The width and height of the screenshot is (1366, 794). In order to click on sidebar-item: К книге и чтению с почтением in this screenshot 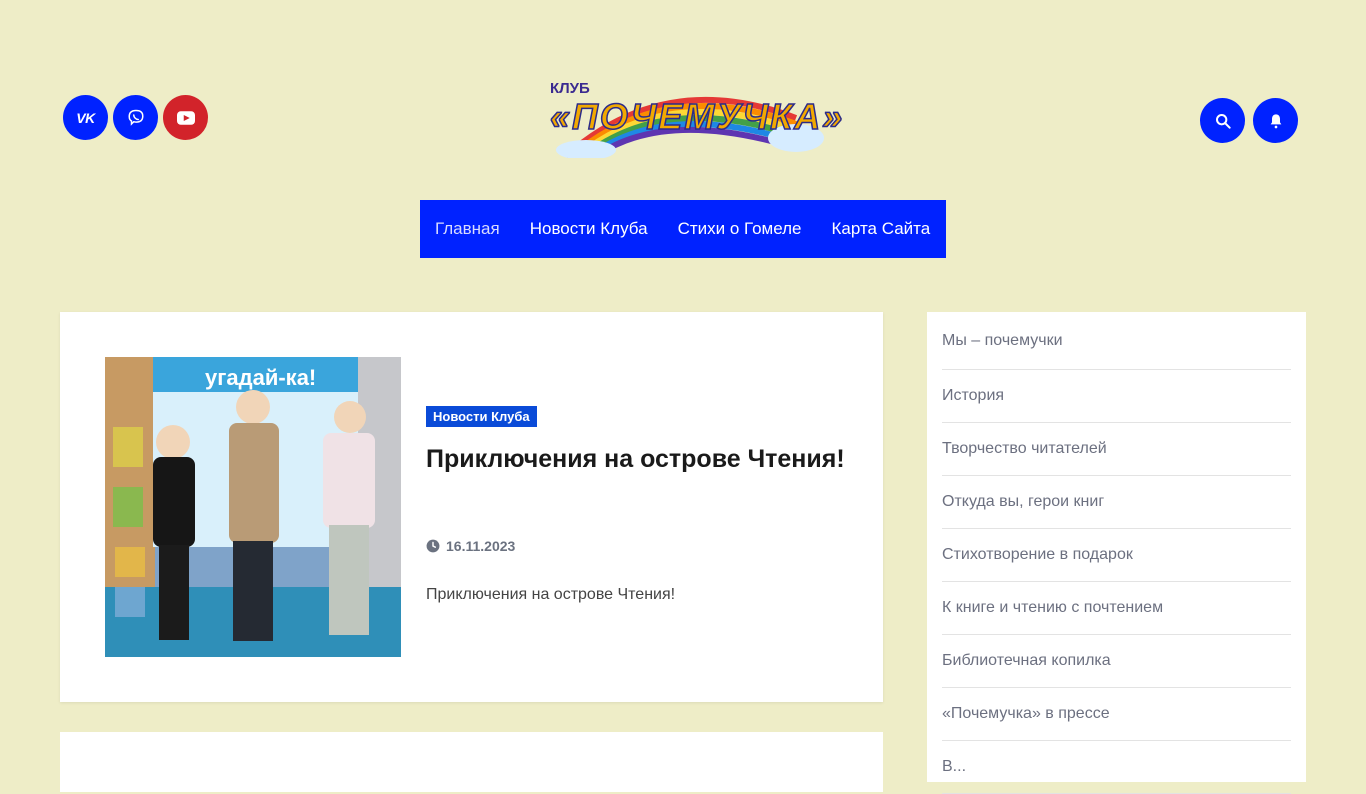, I will do `click(1116, 608)`.